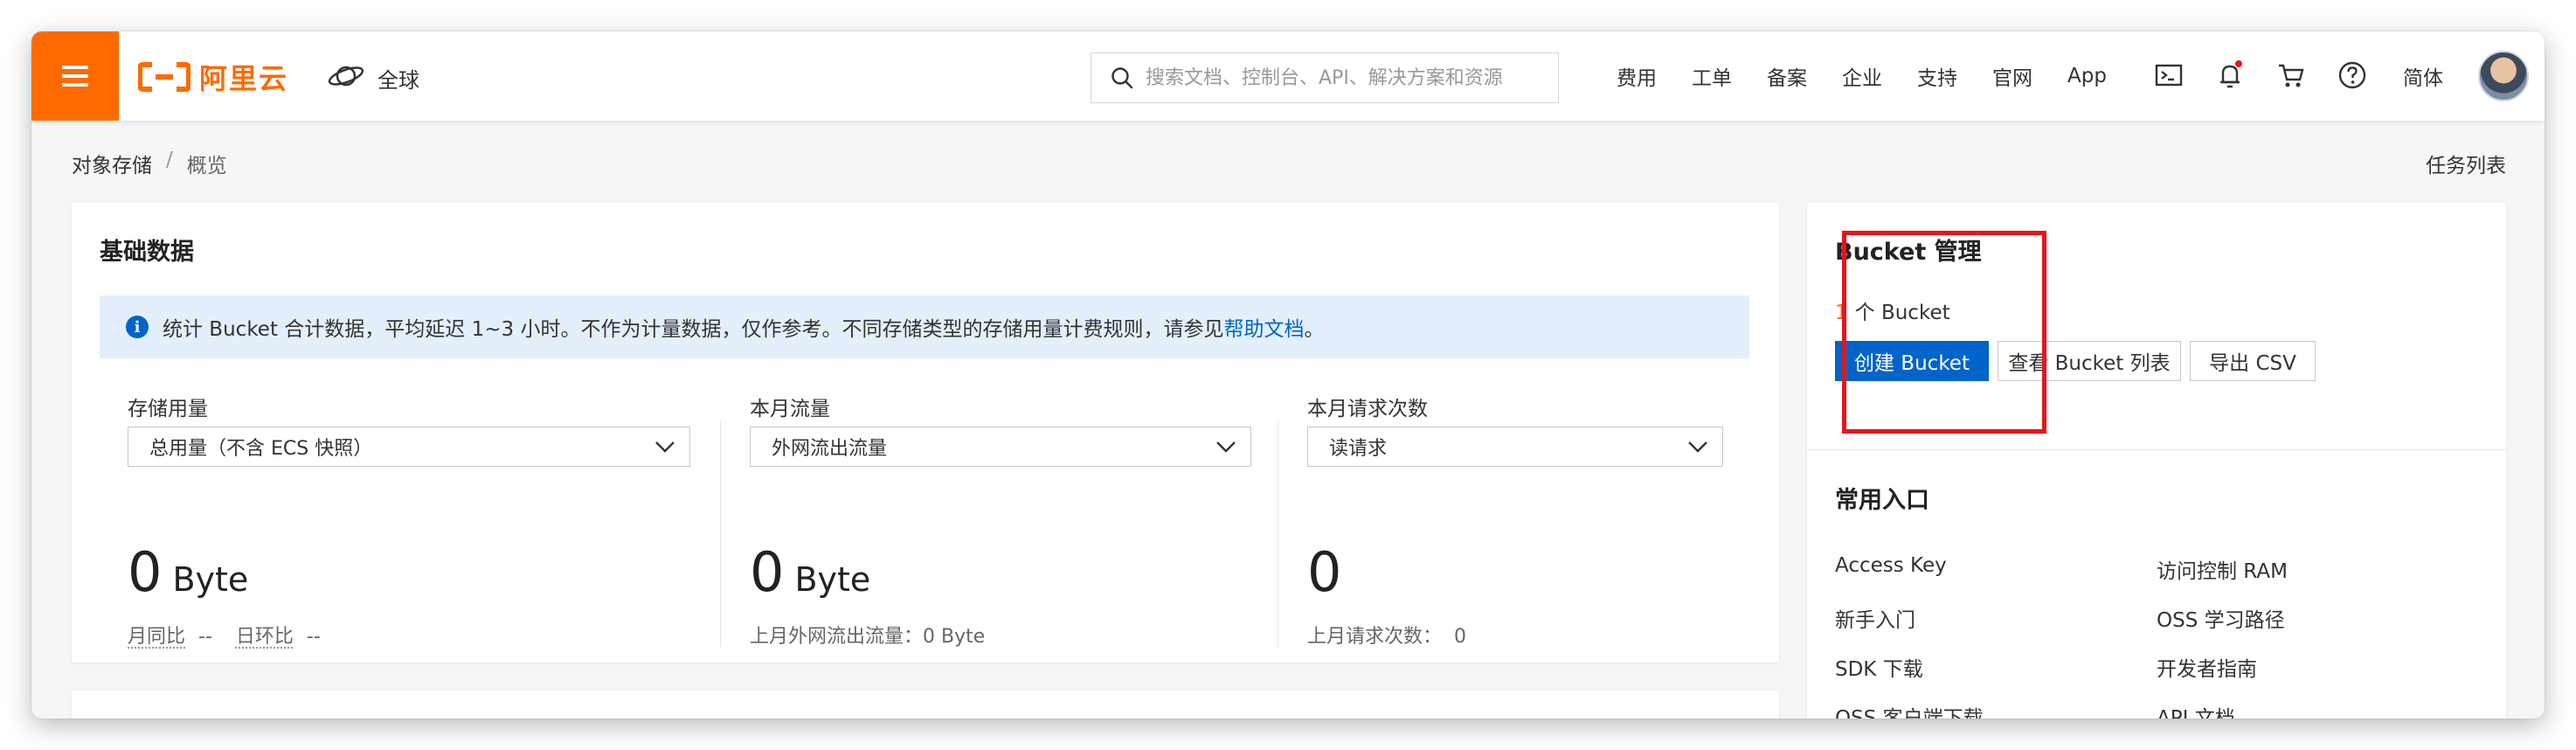 This screenshot has width=2576, height=750. I want to click on quick-link-getting-started: 新手入门, so click(1875, 618).